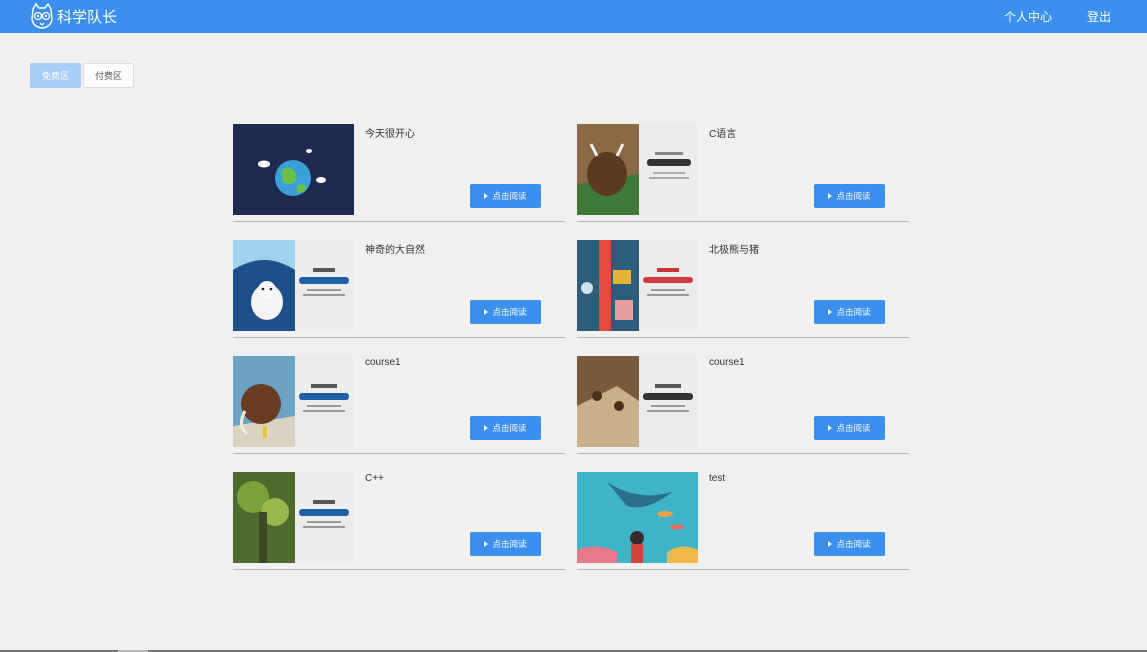 This screenshot has width=1147, height=652. What do you see at coordinates (399, 173) in the screenshot?
I see `course-card: 今天很开心 点击阅读` at bounding box center [399, 173].